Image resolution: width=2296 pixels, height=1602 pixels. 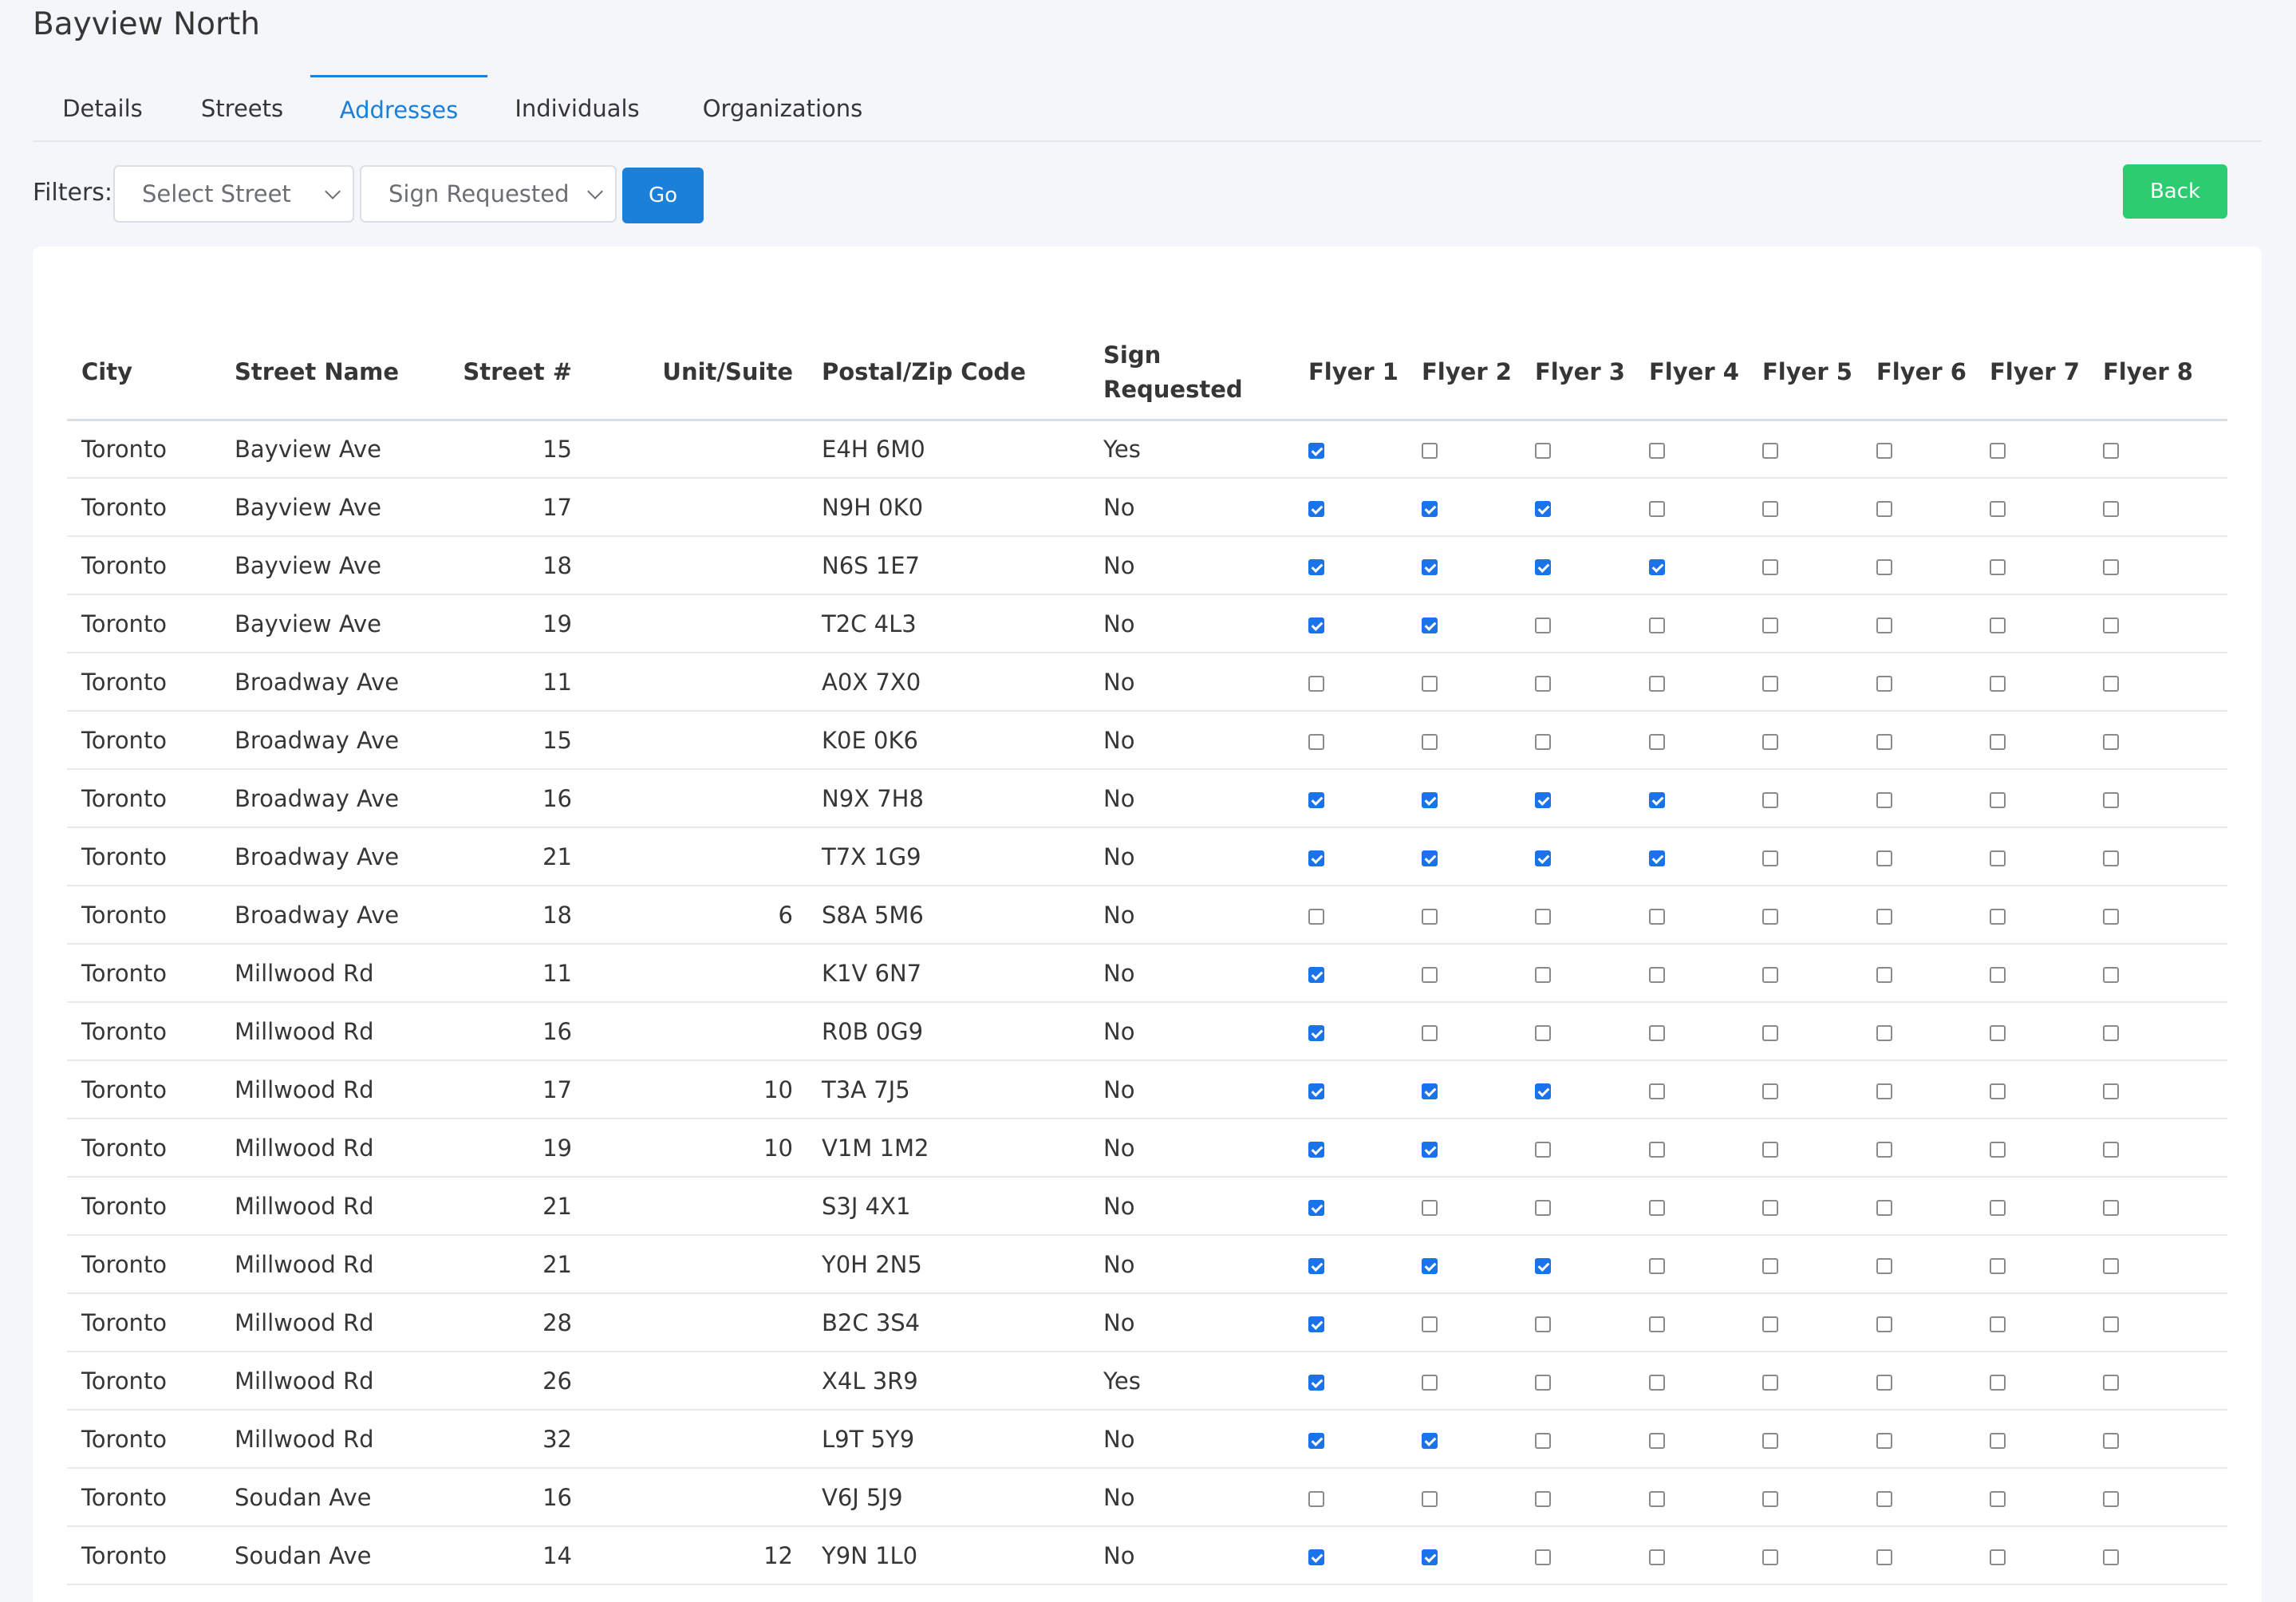 I want to click on back-button: Back, so click(x=2175, y=191).